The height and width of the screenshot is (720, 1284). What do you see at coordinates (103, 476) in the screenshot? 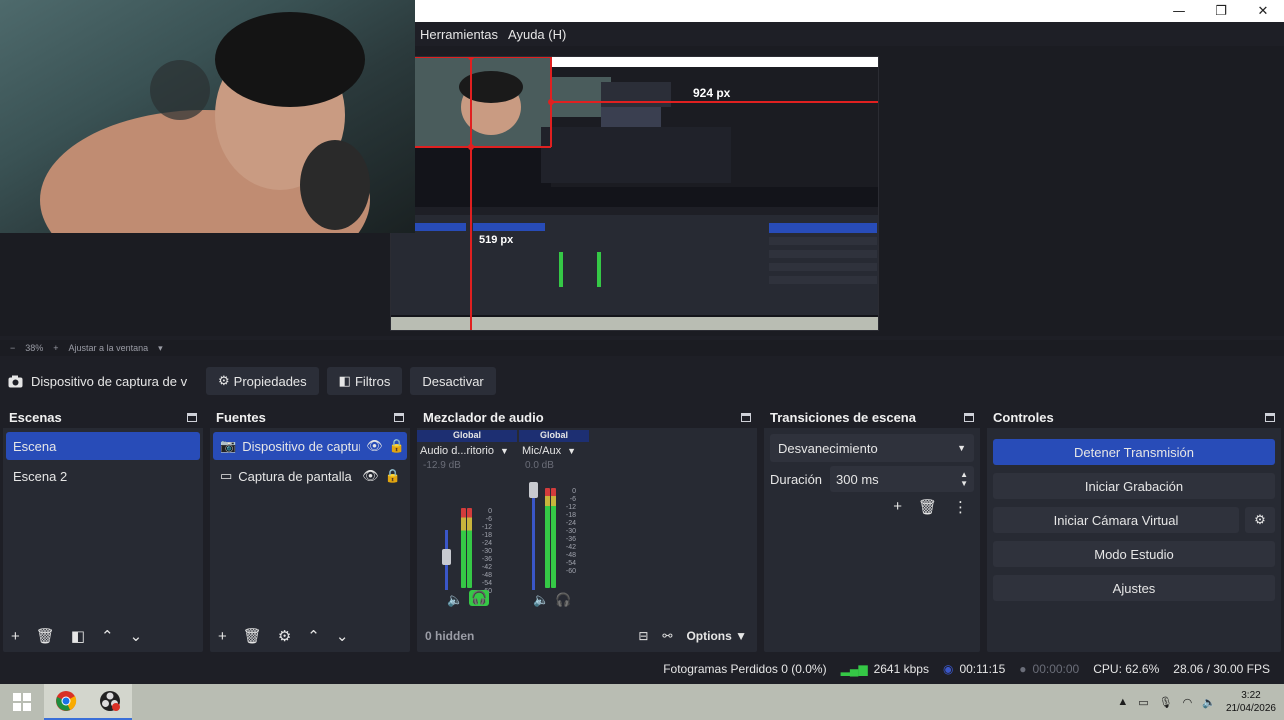
I see `scene-item: Escena 2` at bounding box center [103, 476].